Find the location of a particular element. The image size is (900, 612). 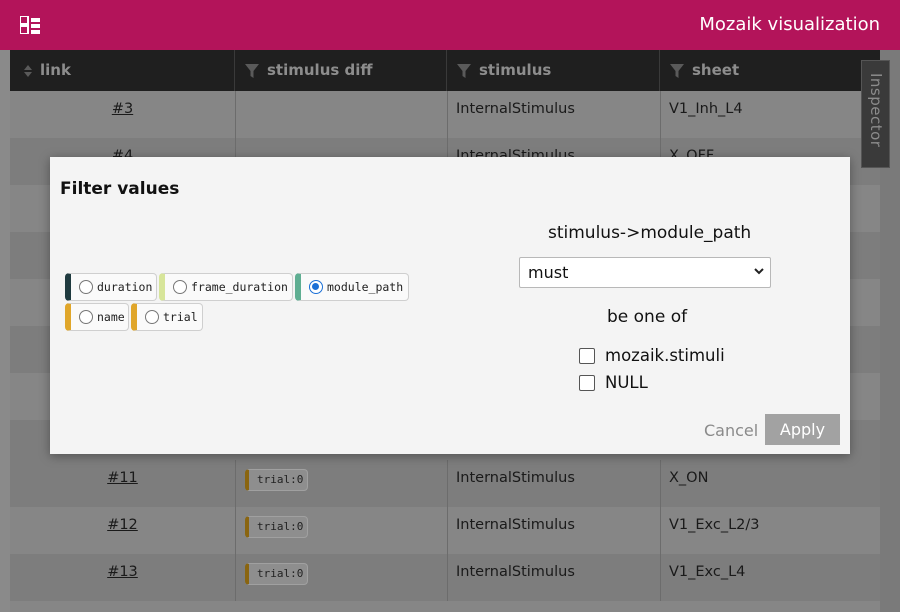

param-chip-trial: trial is located at coordinates (167, 317).